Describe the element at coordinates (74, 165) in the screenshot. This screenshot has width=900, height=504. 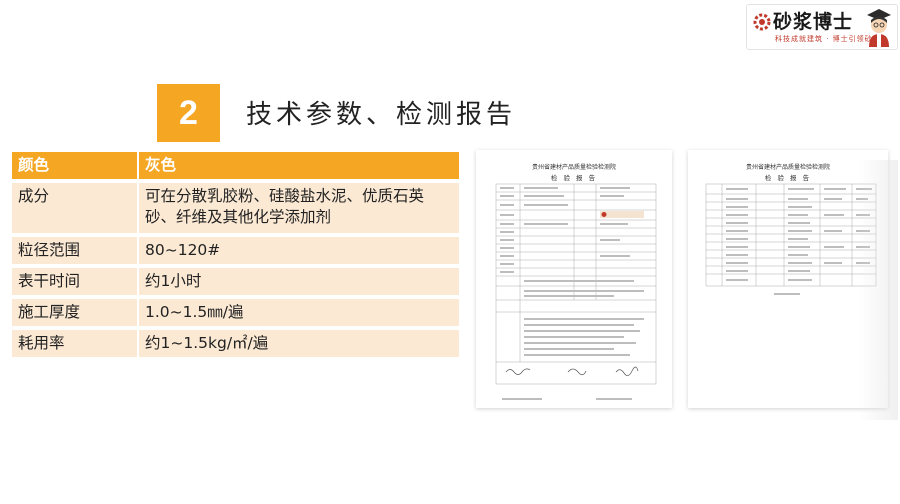
I see `table-header-label: 颜色` at that location.